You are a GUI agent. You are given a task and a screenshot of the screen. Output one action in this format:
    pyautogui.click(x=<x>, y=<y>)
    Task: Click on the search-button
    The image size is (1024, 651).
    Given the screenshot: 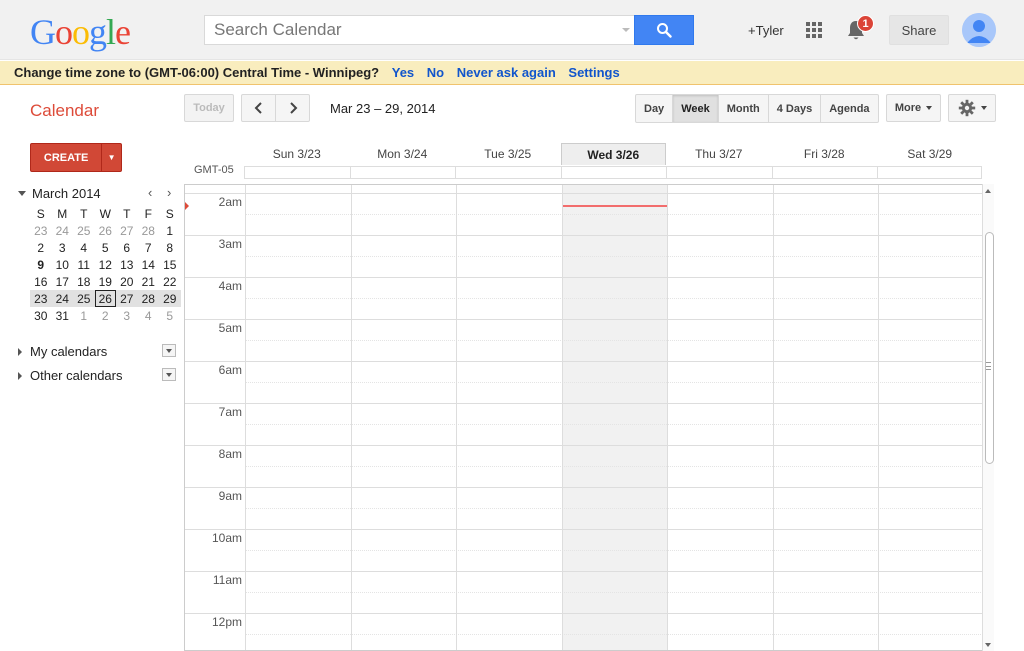 What is the action you would take?
    pyautogui.click(x=664, y=30)
    